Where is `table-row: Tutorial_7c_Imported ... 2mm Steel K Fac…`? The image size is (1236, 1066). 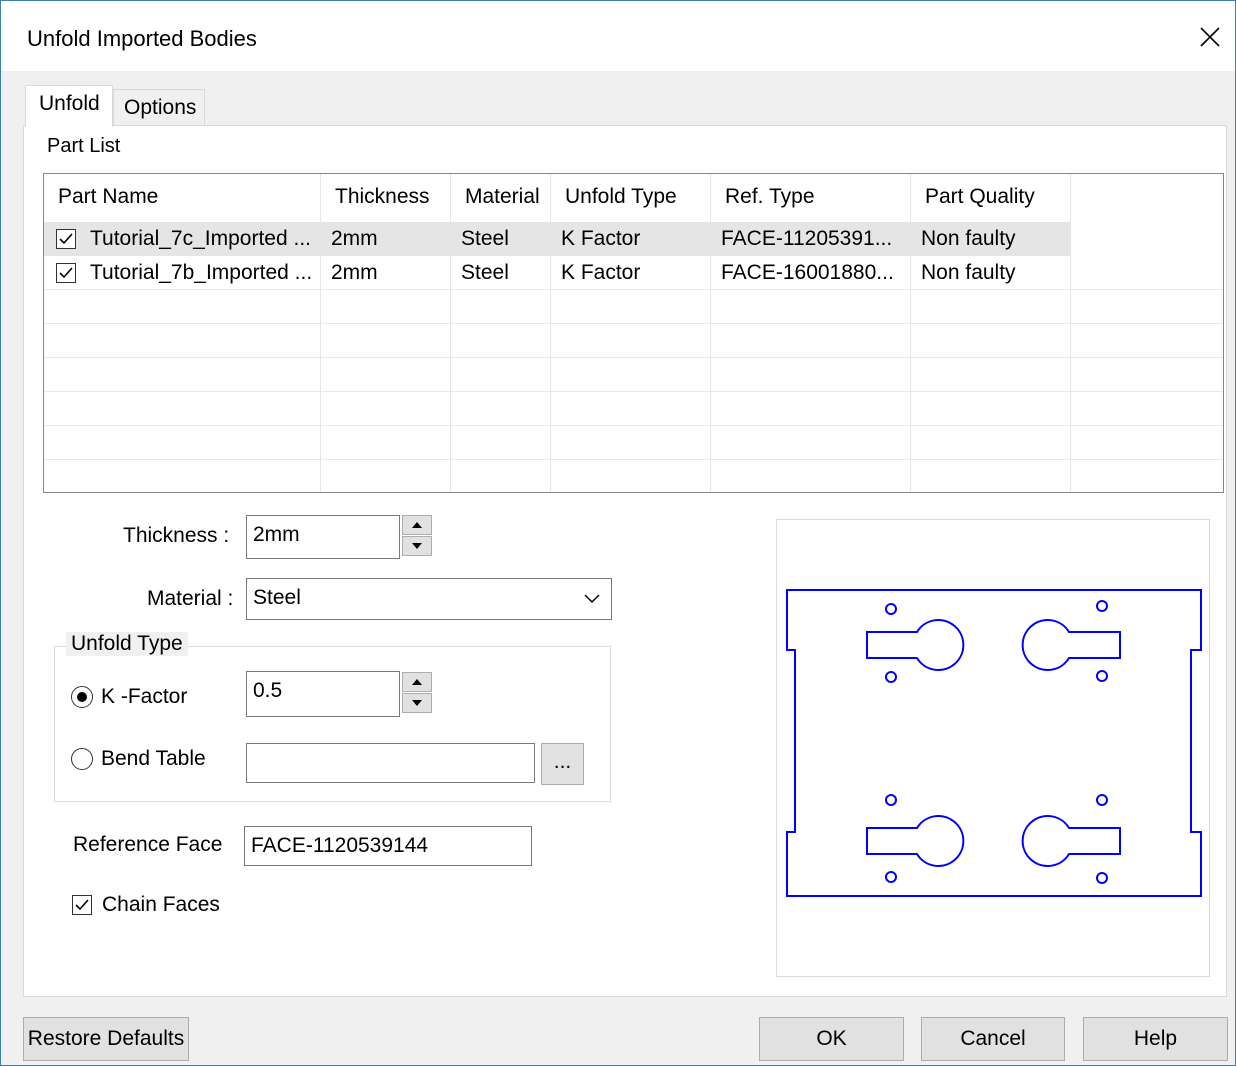
table-row: Tutorial_7c_Imported ... 2mm Steel K Fac… is located at coordinates (633, 239).